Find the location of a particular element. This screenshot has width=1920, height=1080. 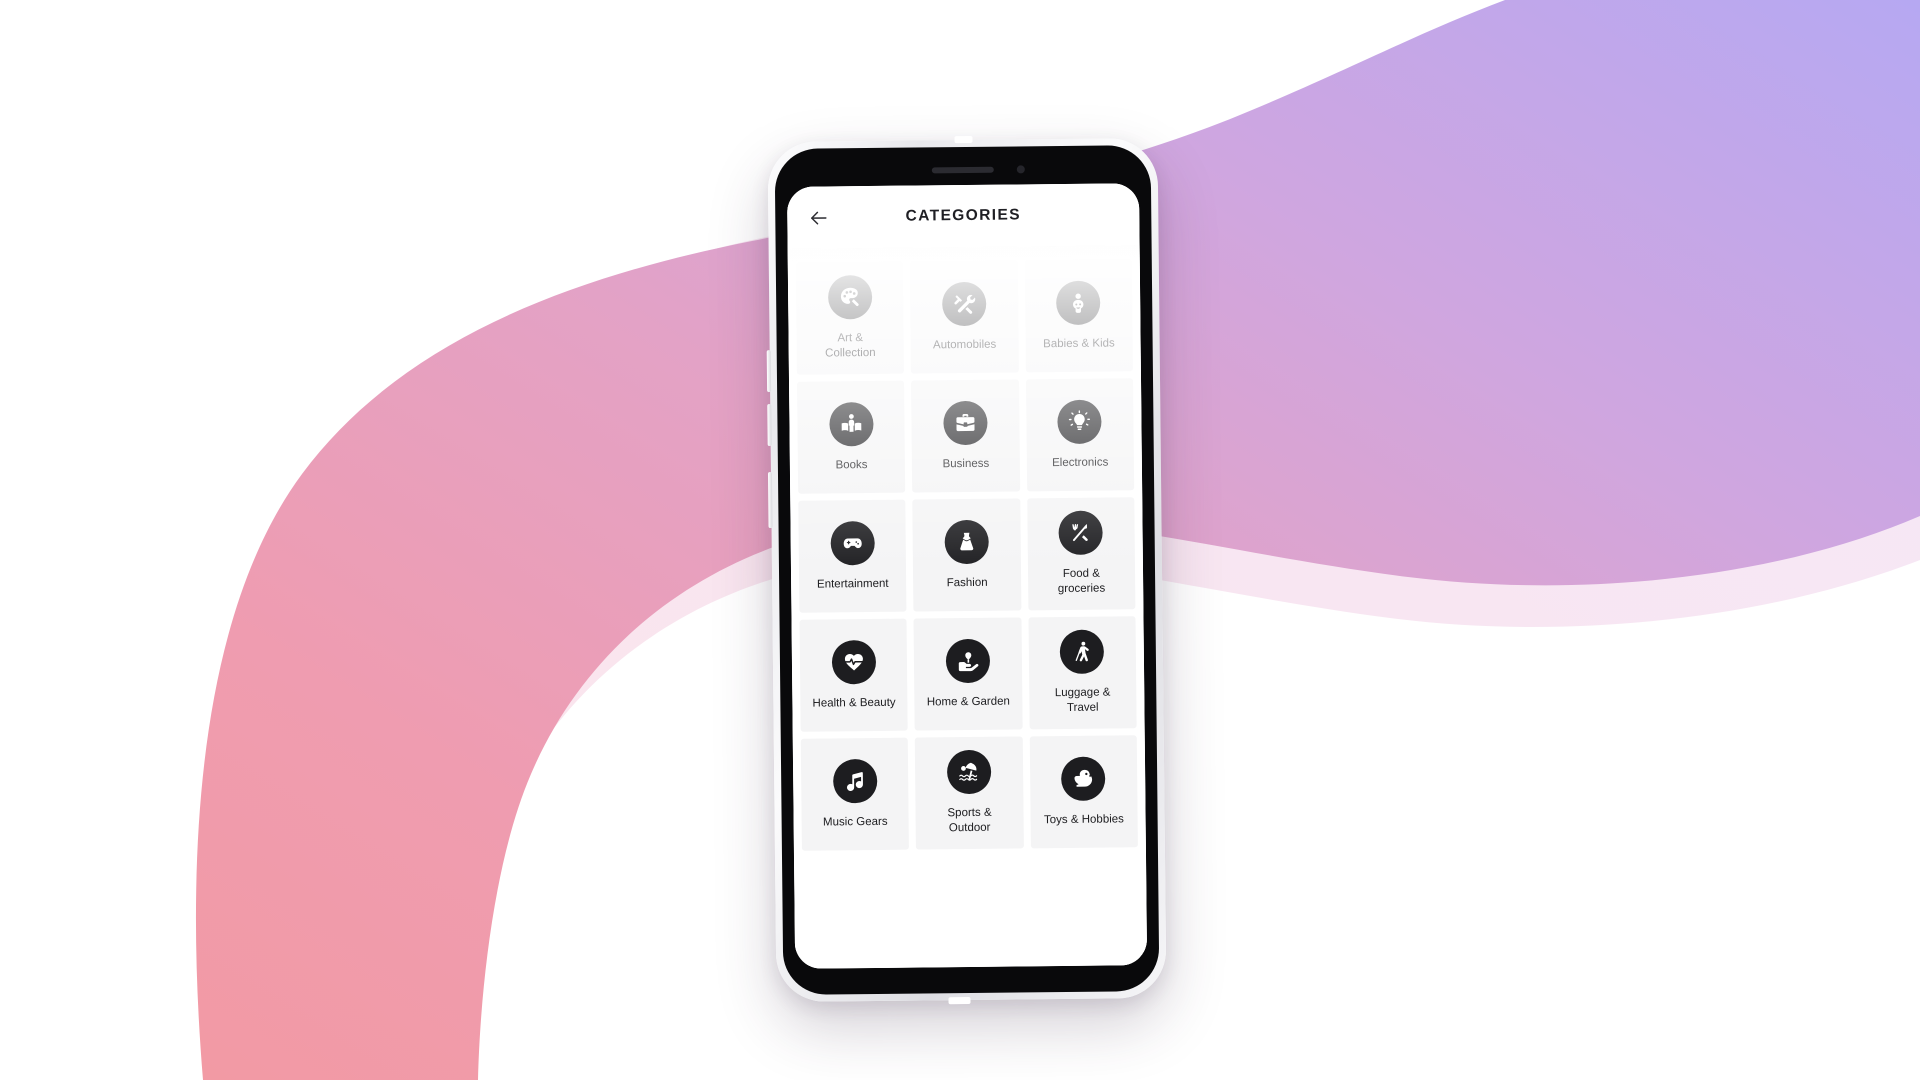

category-label: Food & groceries is located at coordinates (1082, 582).